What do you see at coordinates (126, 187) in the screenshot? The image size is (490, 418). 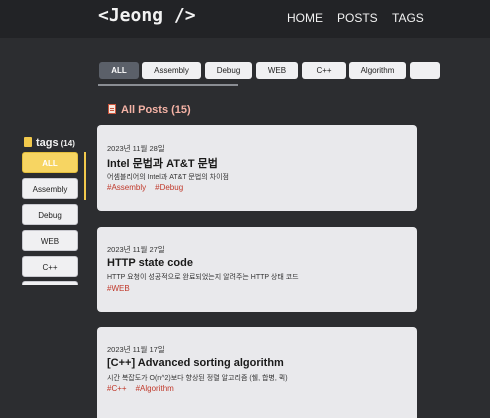 I see `post-tag-link: #Assembly` at bounding box center [126, 187].